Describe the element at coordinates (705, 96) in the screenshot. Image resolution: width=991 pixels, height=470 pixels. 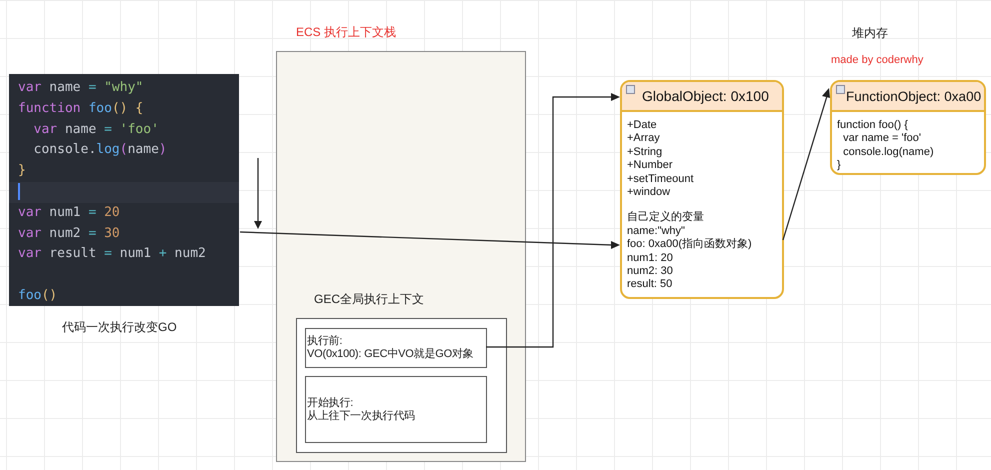
I see `object-title: GlobalObject: 0x100` at that location.